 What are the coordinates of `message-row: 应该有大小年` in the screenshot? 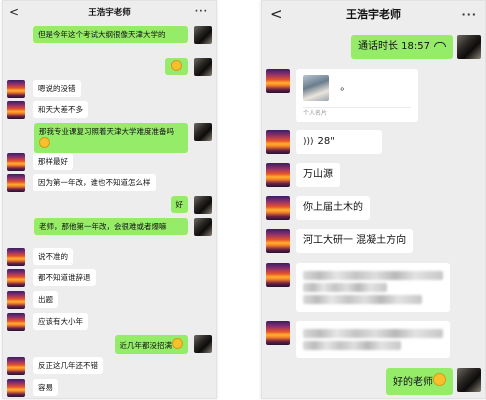 It's located at (47, 322).